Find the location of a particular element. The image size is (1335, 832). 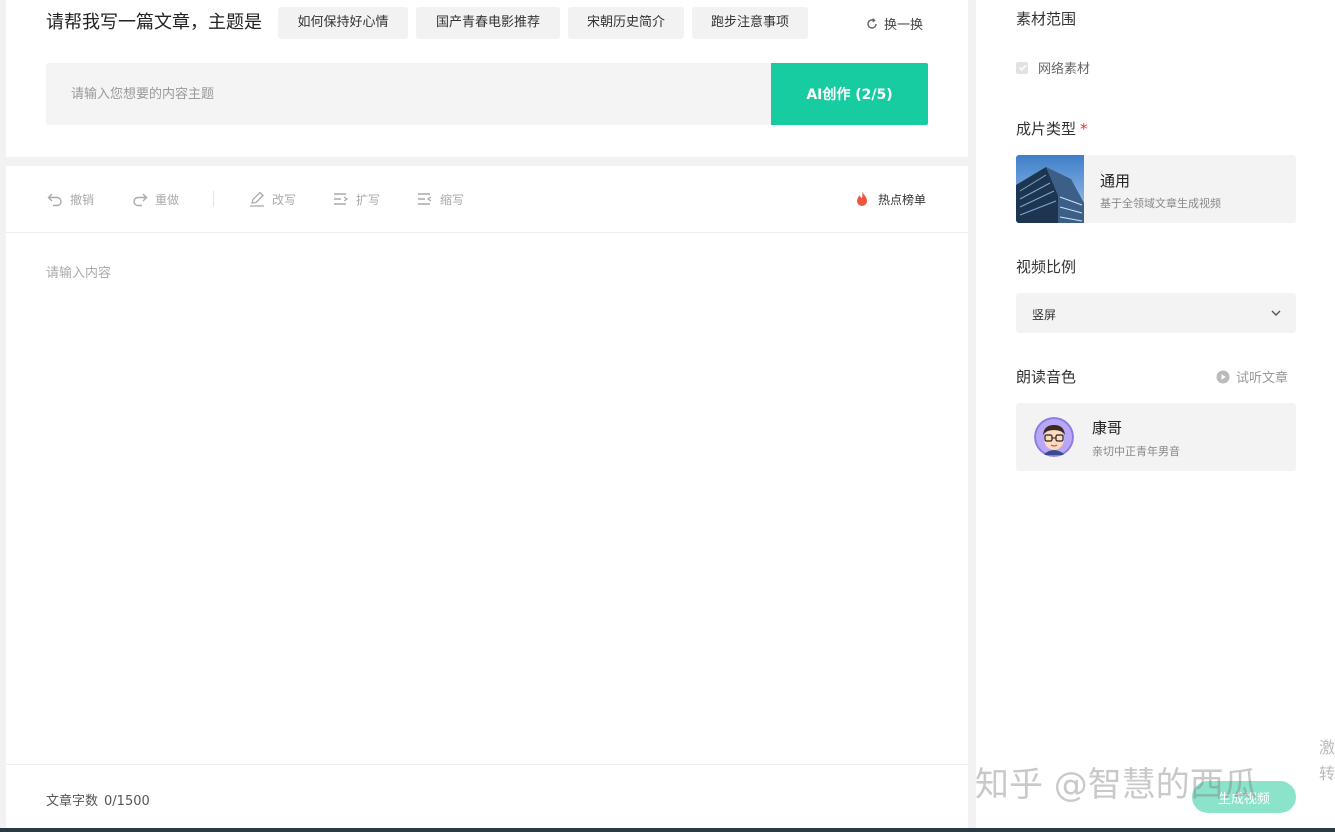

video-type-card: 通用 基于全领域文章生成视频 is located at coordinates (1156, 189).